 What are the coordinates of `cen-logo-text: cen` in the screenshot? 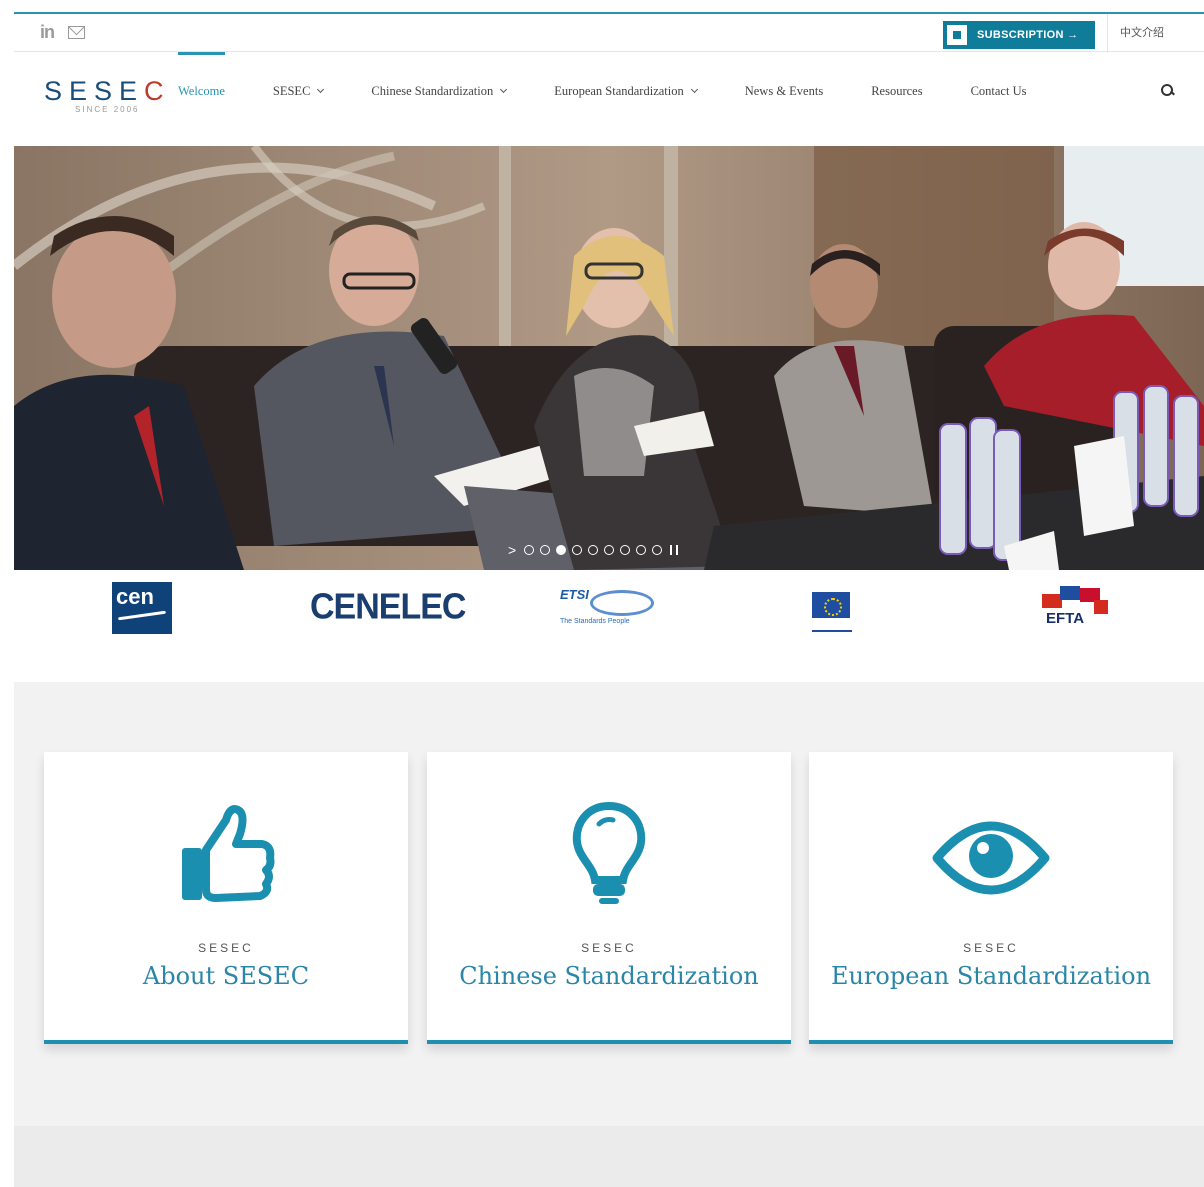 It's located at (135, 596).